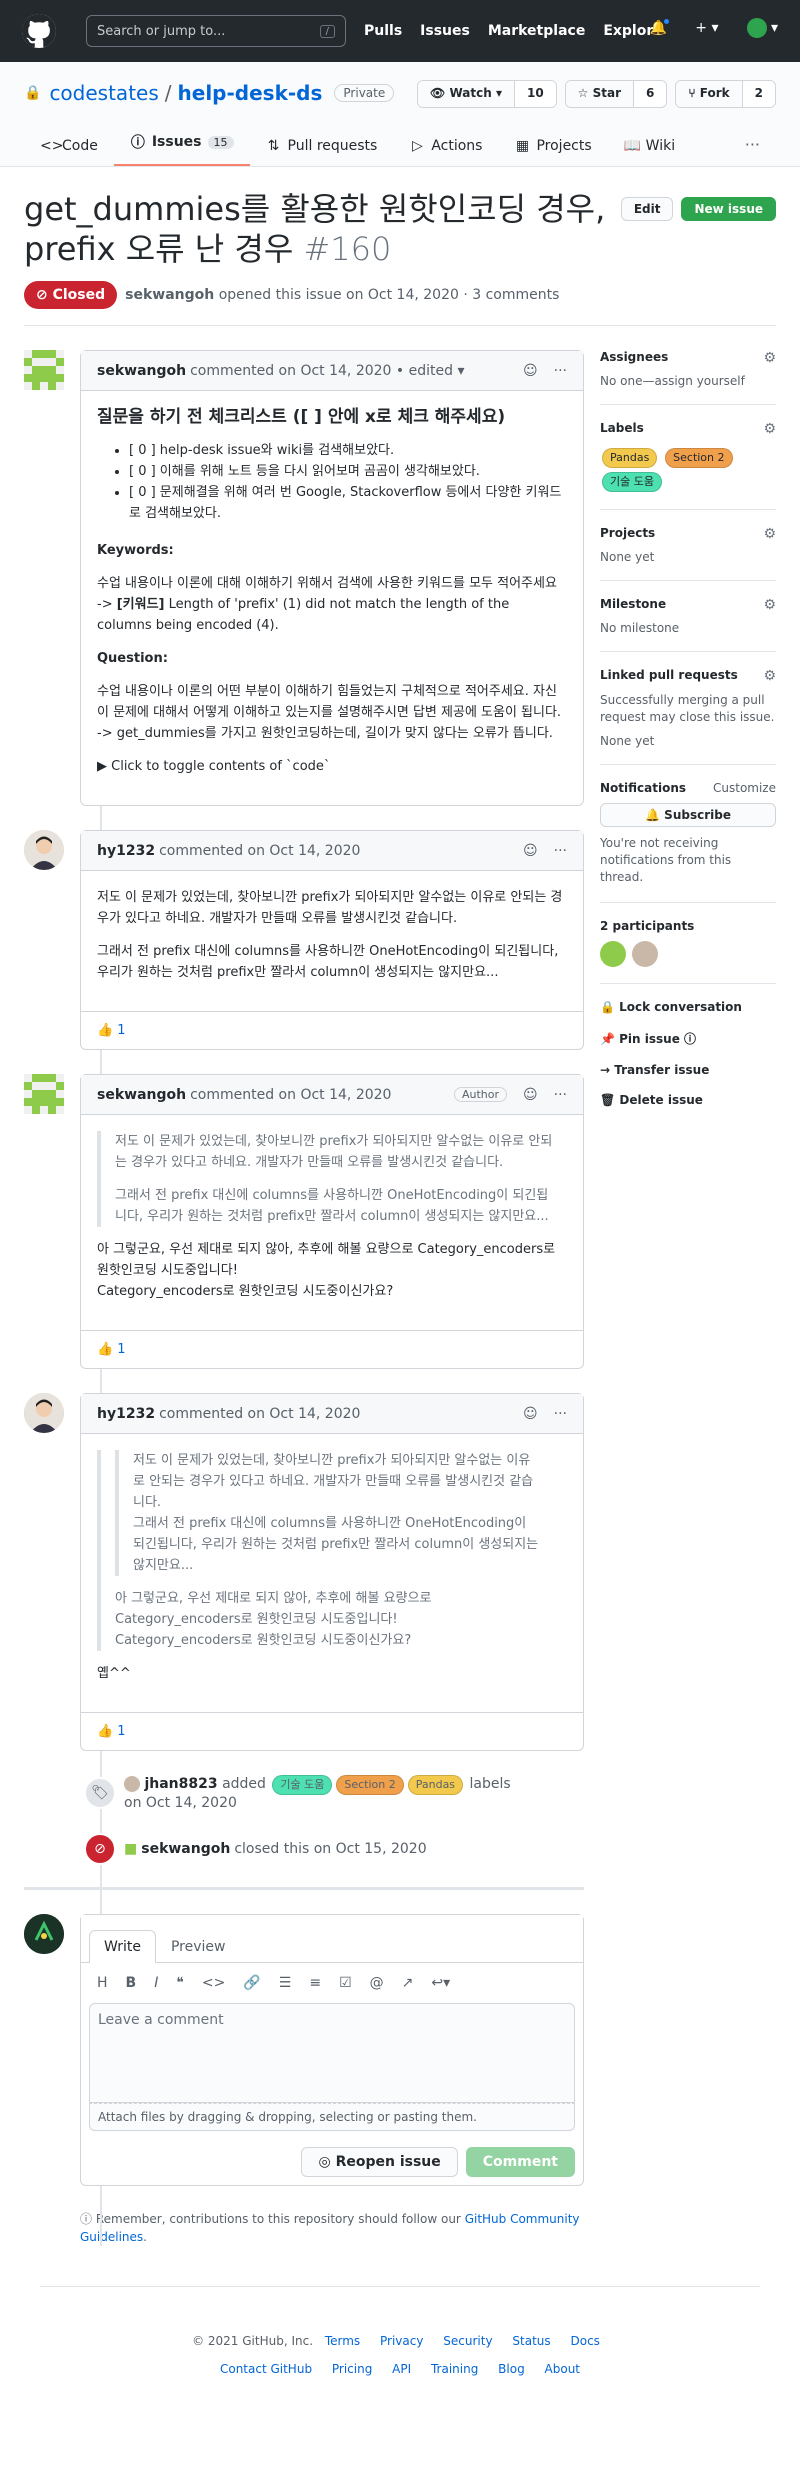  Describe the element at coordinates (552, 148) in the screenshot. I see `tab-projects: ▦ Projects` at that location.